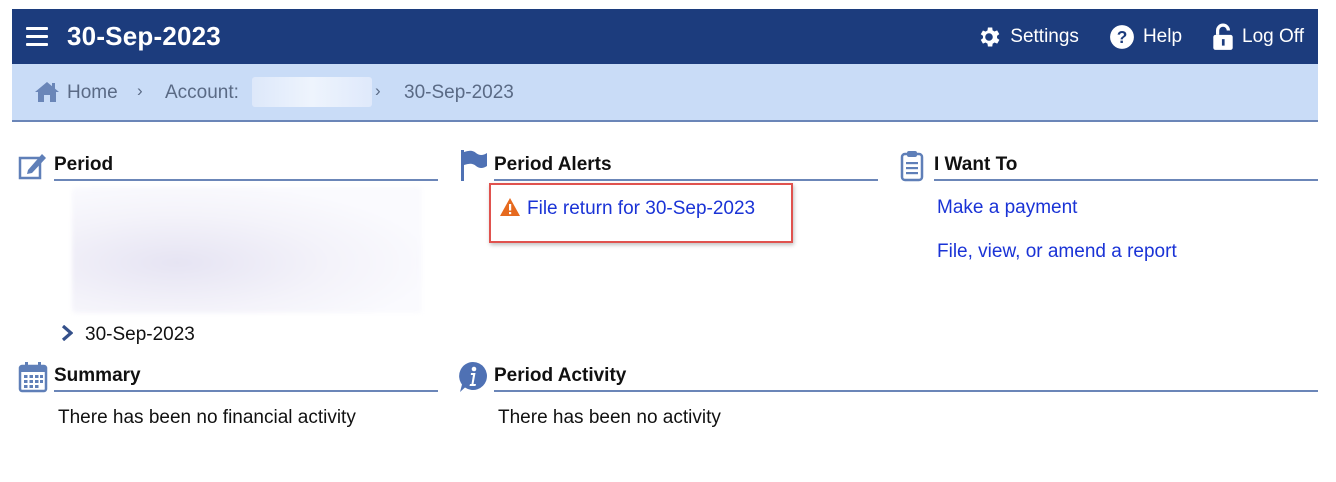 The height and width of the screenshot is (482, 1336). What do you see at coordinates (1223, 36) in the screenshot?
I see `lock-icon` at bounding box center [1223, 36].